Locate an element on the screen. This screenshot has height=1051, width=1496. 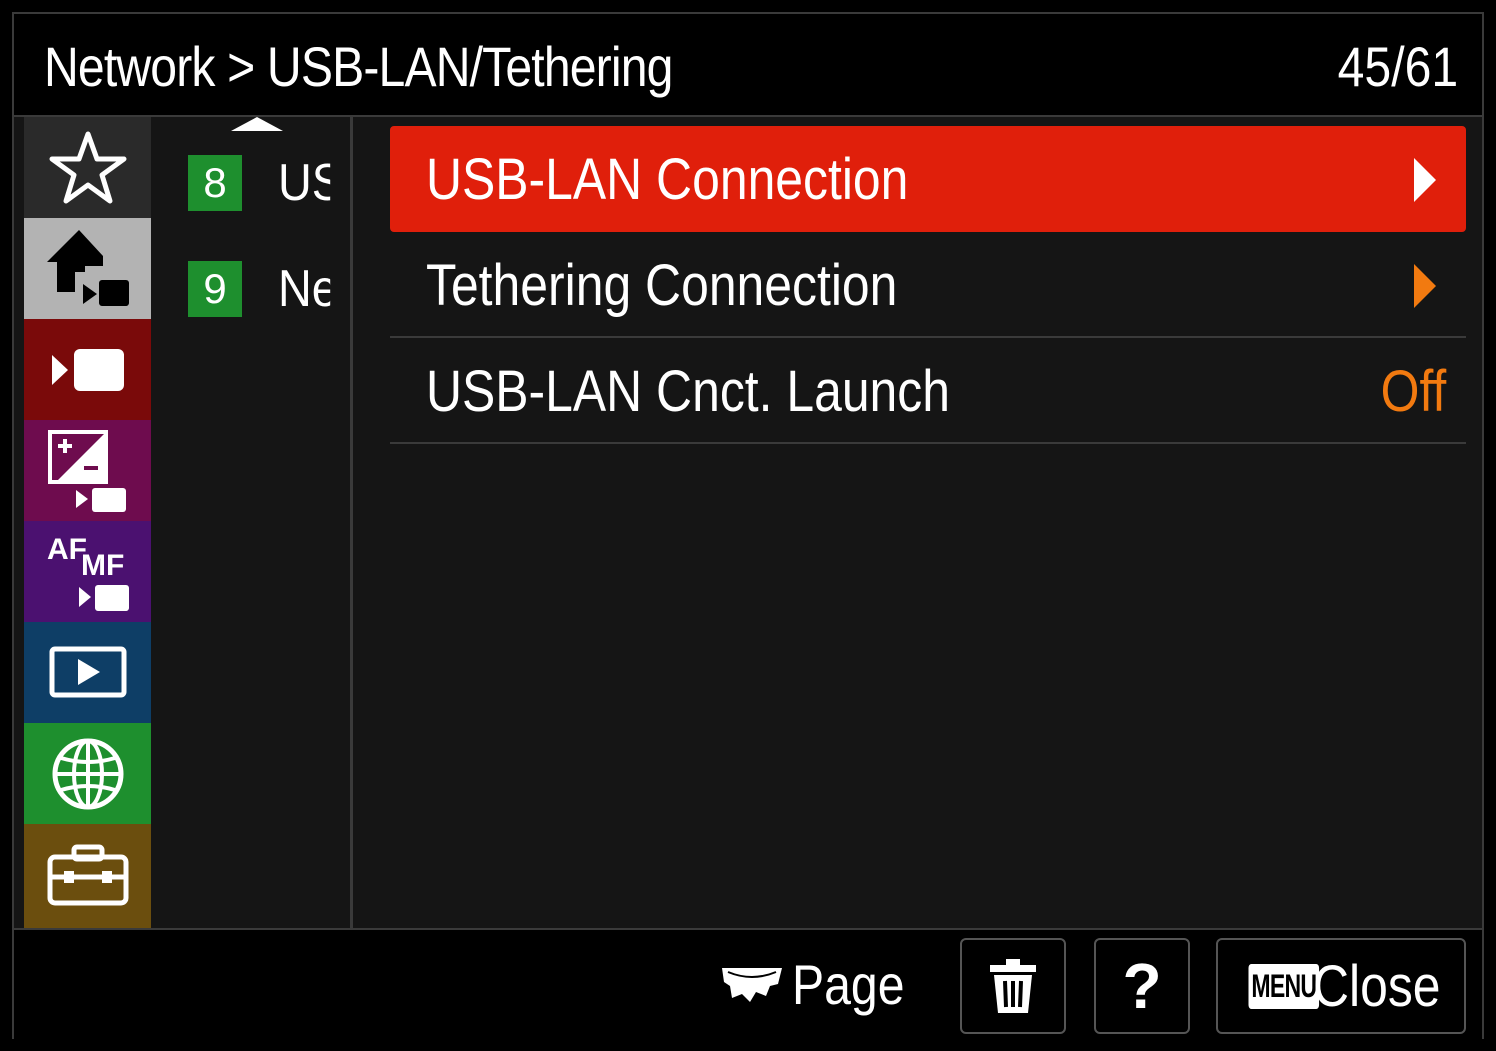
tab-playback is located at coordinates (87, 672).